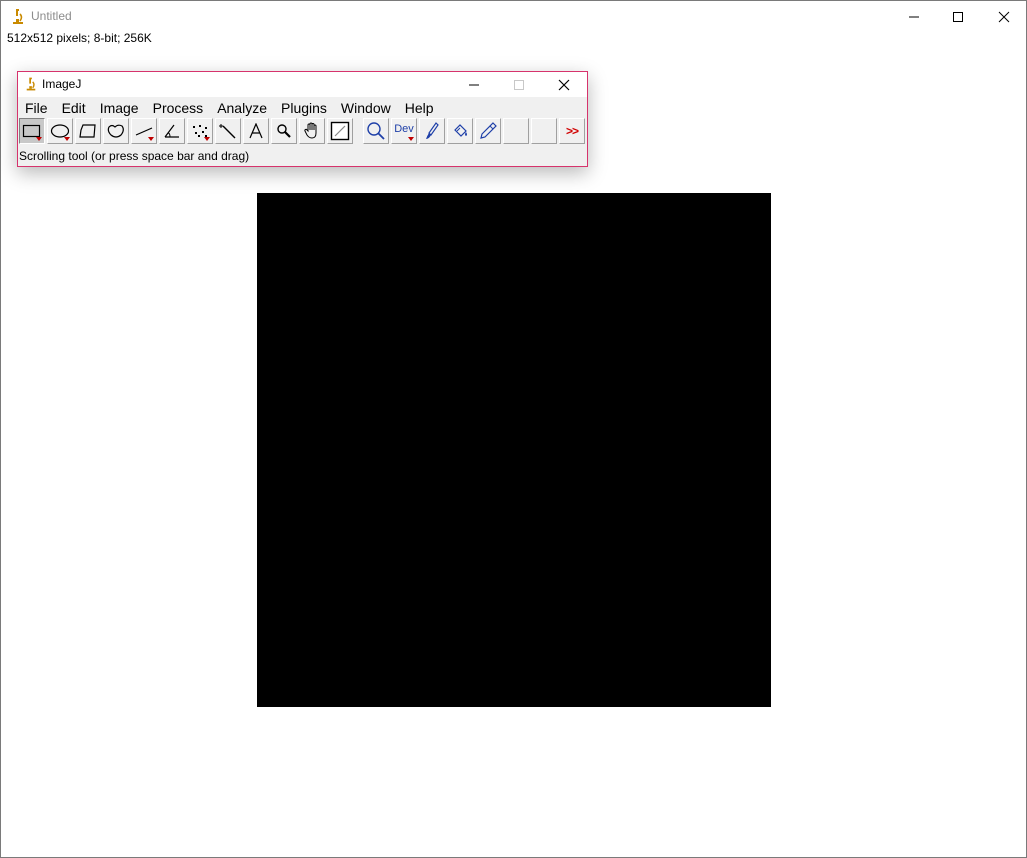 The image size is (1027, 858). I want to click on oval-tool, so click(60, 131).